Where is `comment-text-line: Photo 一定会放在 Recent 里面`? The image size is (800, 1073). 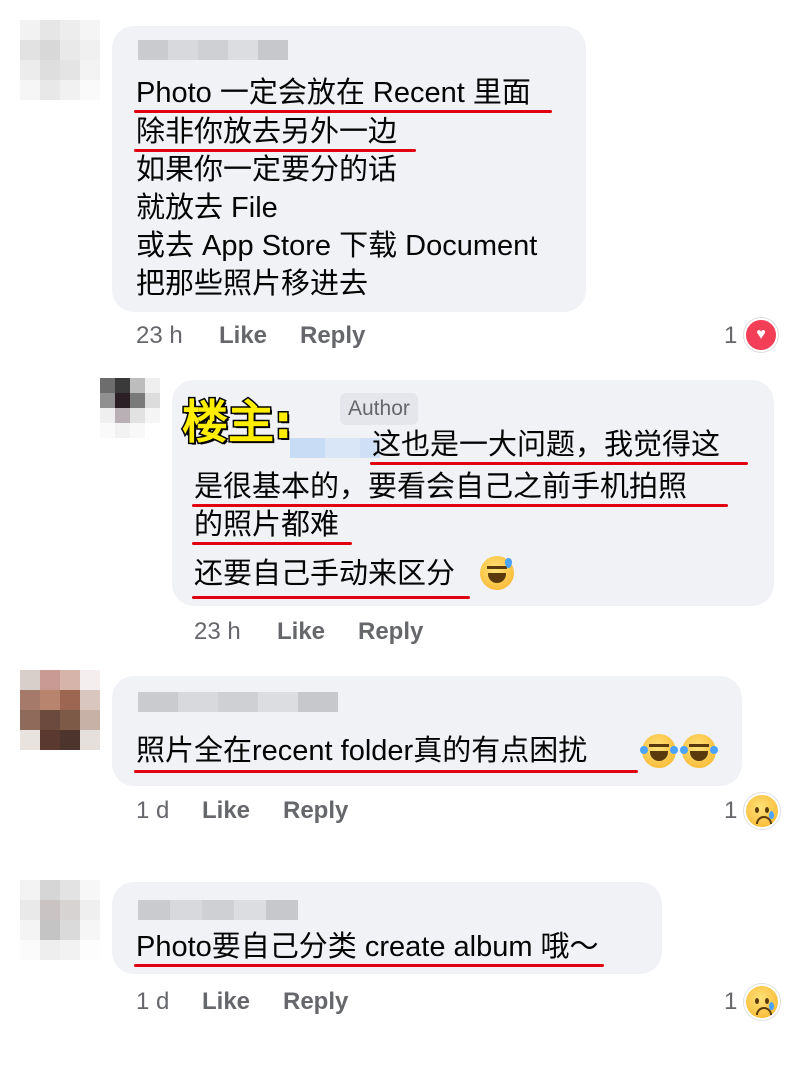 comment-text-line: Photo 一定会放在 Recent 里面 is located at coordinates (333, 93).